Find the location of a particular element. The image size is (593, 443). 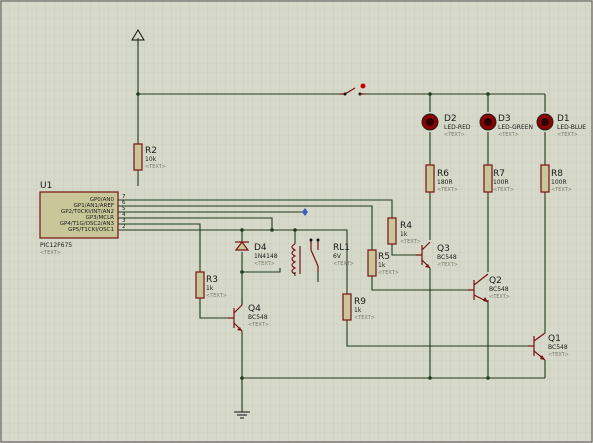

d4-value: 1N4148 is located at coordinates (266, 256).